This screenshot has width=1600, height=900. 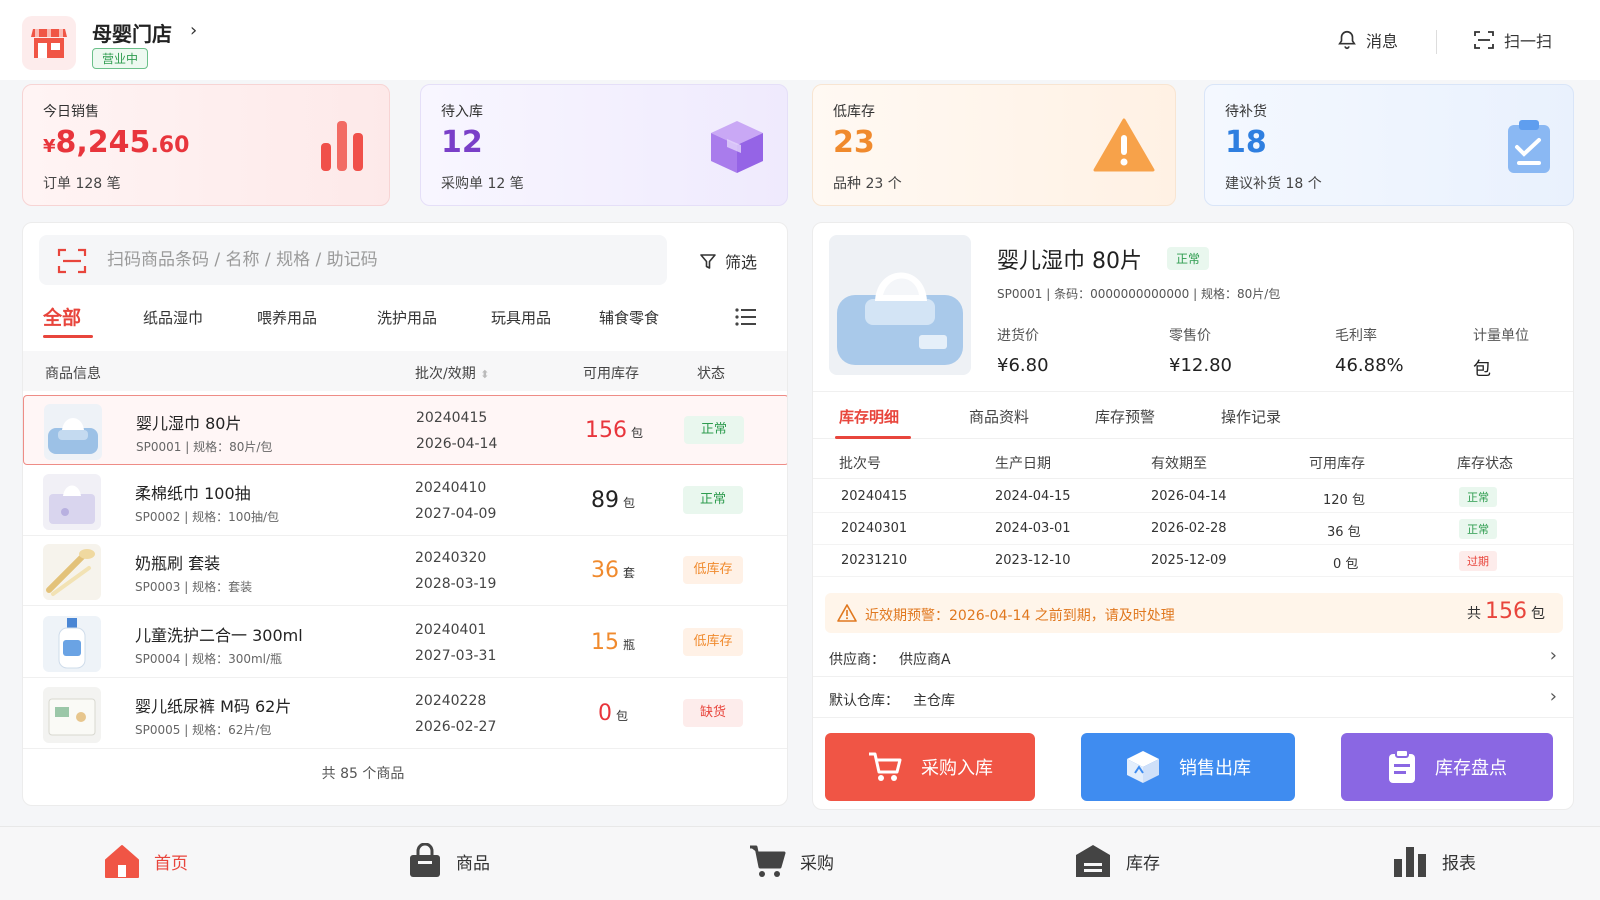 I want to click on detail-tab-indicator, so click(x=873, y=437).